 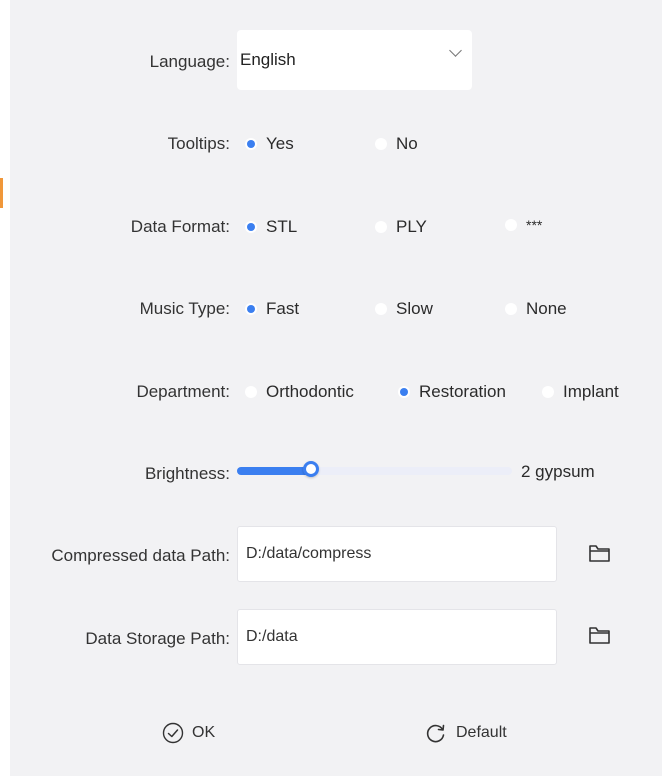 I want to click on compressed-path-field: D:/data/compress, so click(x=397, y=554).